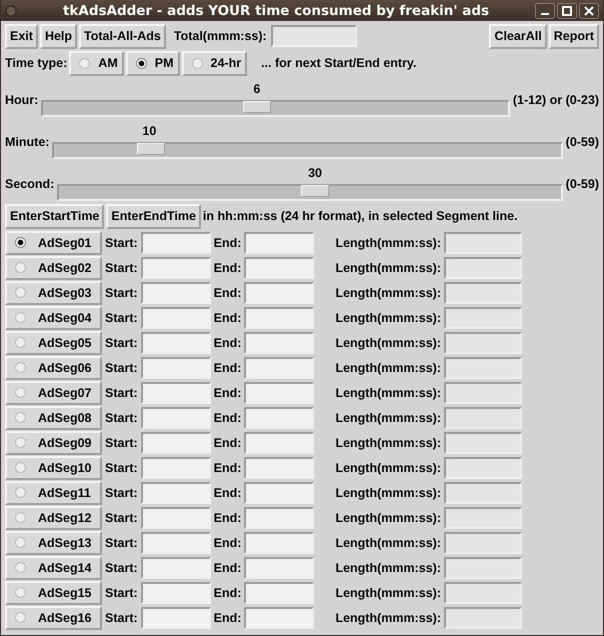 The height and width of the screenshot is (636, 604). What do you see at coordinates (21, 36) in the screenshot?
I see `toolbar-button: Exit` at bounding box center [21, 36].